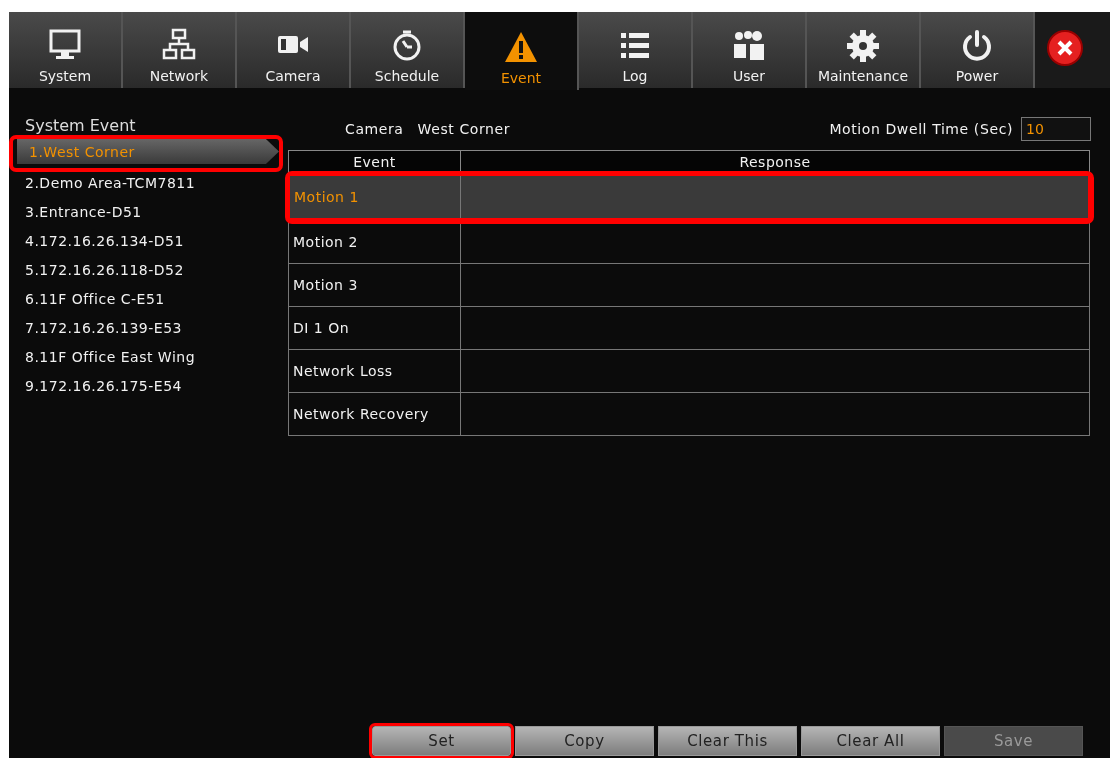 This screenshot has height=758, width=1110. Describe the element at coordinates (374, 129) in the screenshot. I see `camera-label: Camera` at that location.